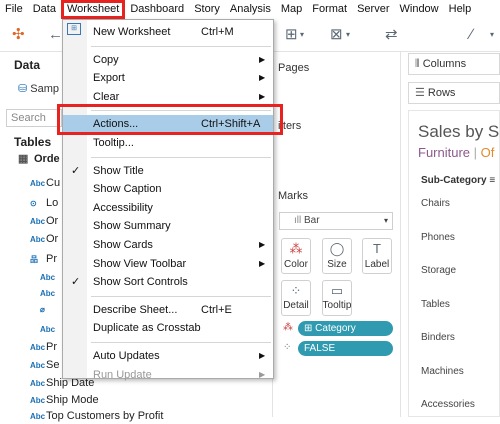  What do you see at coordinates (43, 259) in the screenshot?
I see `field-item: 品 Pr` at bounding box center [43, 259].